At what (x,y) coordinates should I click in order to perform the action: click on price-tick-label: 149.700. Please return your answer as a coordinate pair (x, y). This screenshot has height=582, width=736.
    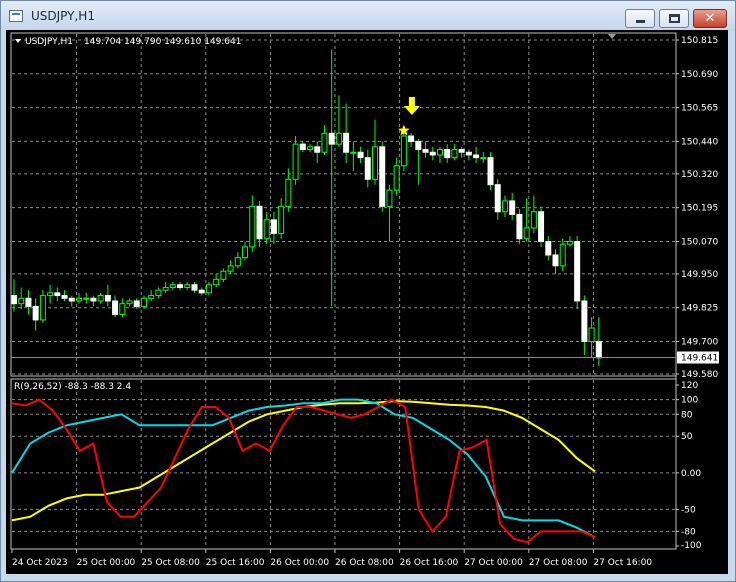
    Looking at the image, I should click on (699, 343).